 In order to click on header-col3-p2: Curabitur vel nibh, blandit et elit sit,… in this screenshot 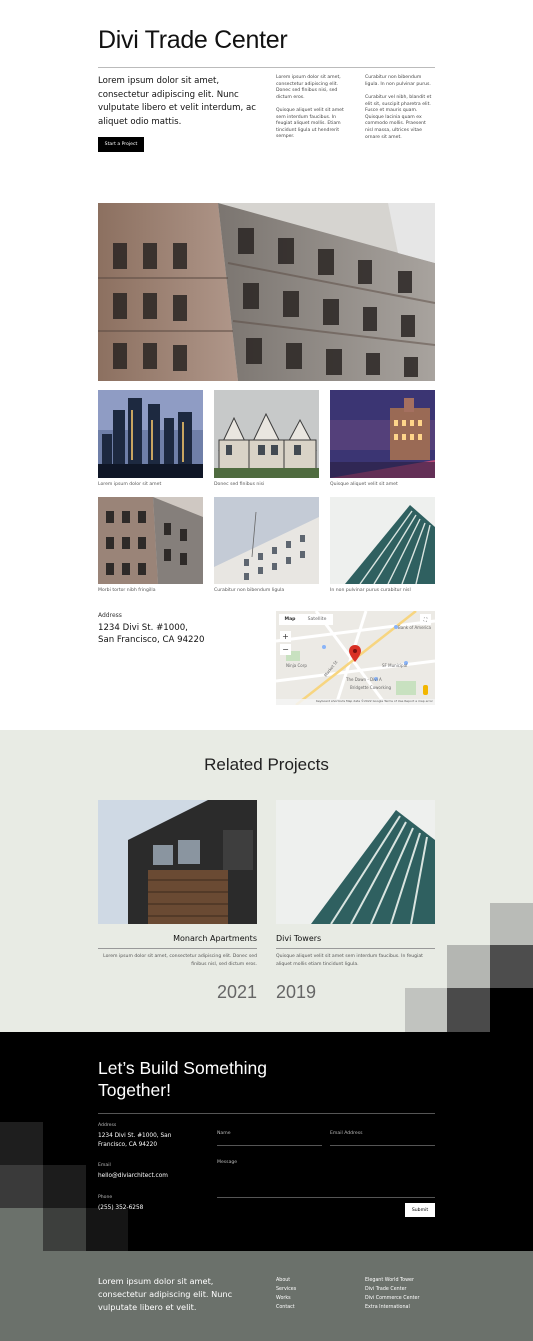, I will do `click(398, 117)`.